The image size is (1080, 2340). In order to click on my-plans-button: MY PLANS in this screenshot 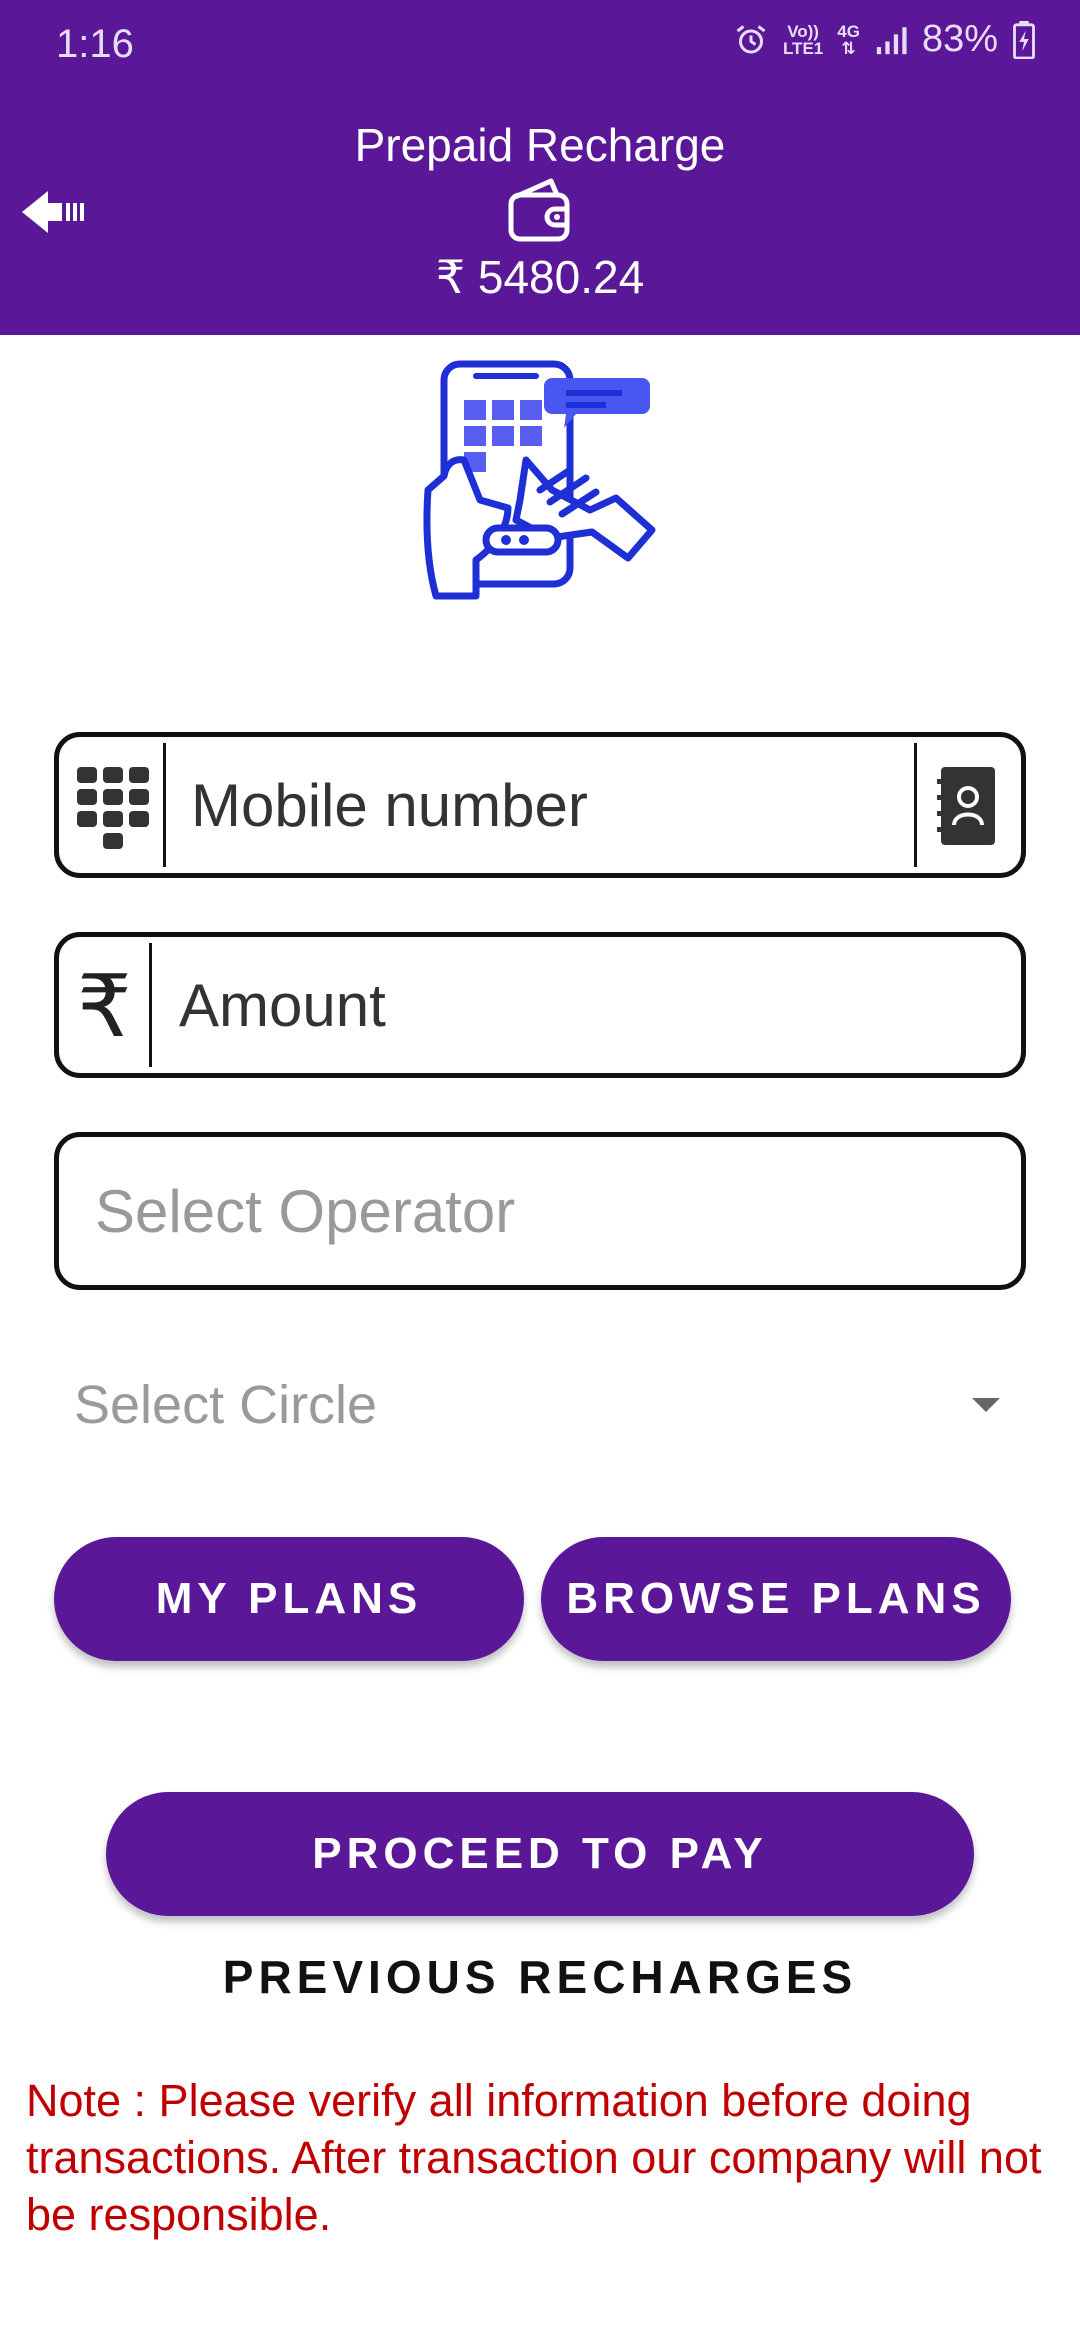, I will do `click(289, 1599)`.